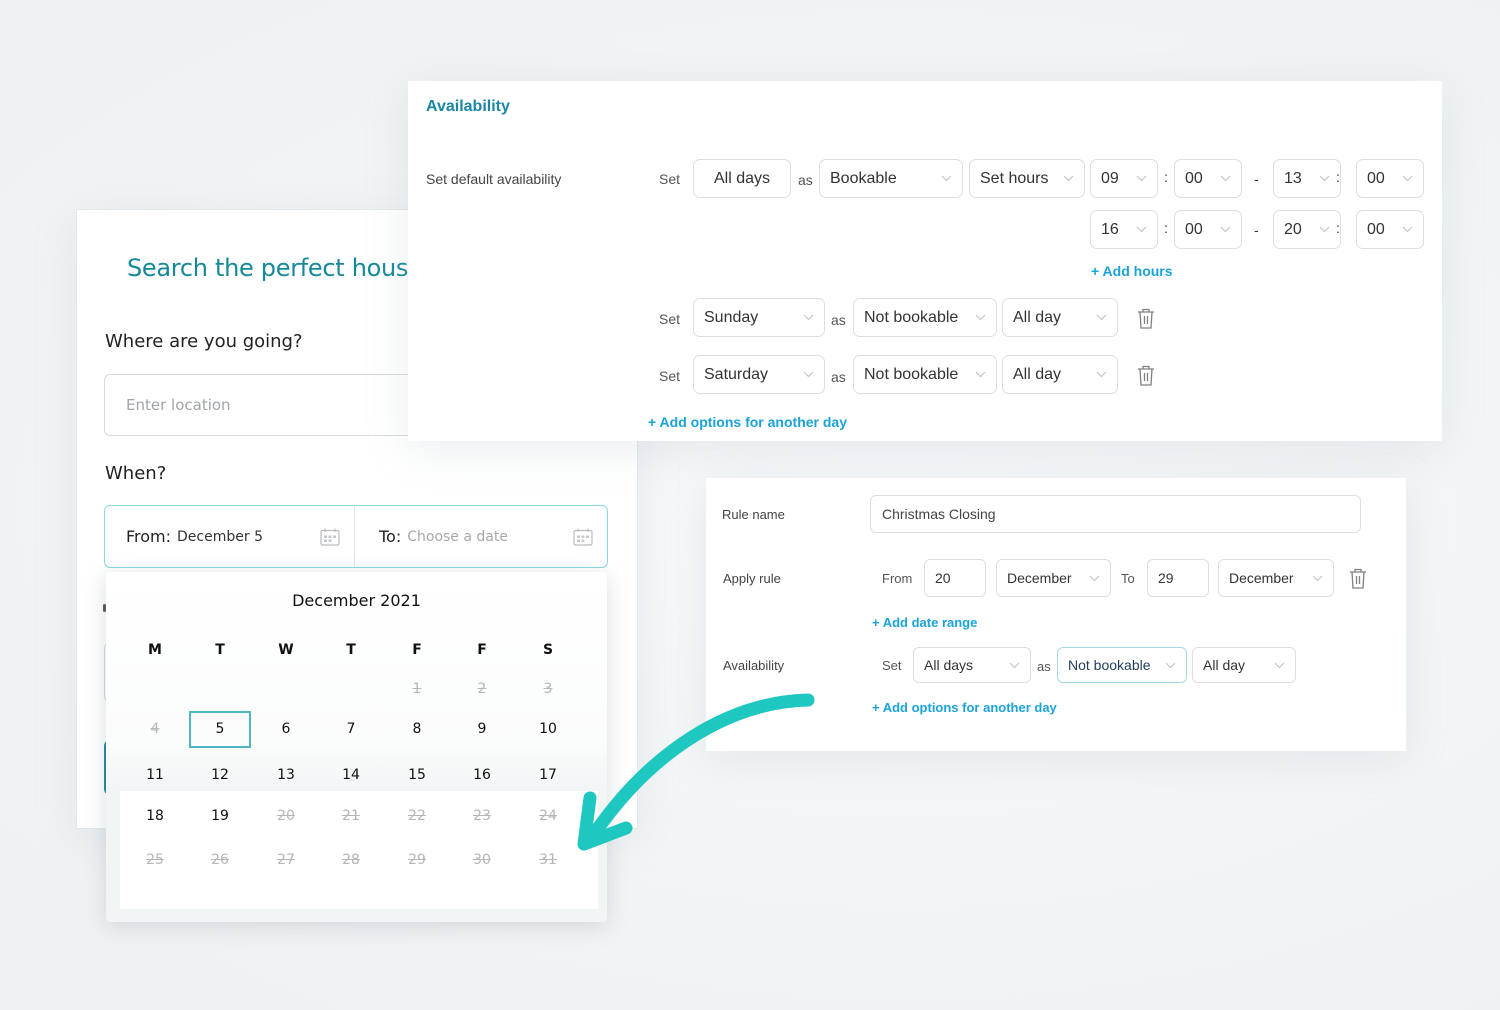 The width and height of the screenshot is (1500, 1010). I want to click on day-value: Sunday, so click(731, 317).